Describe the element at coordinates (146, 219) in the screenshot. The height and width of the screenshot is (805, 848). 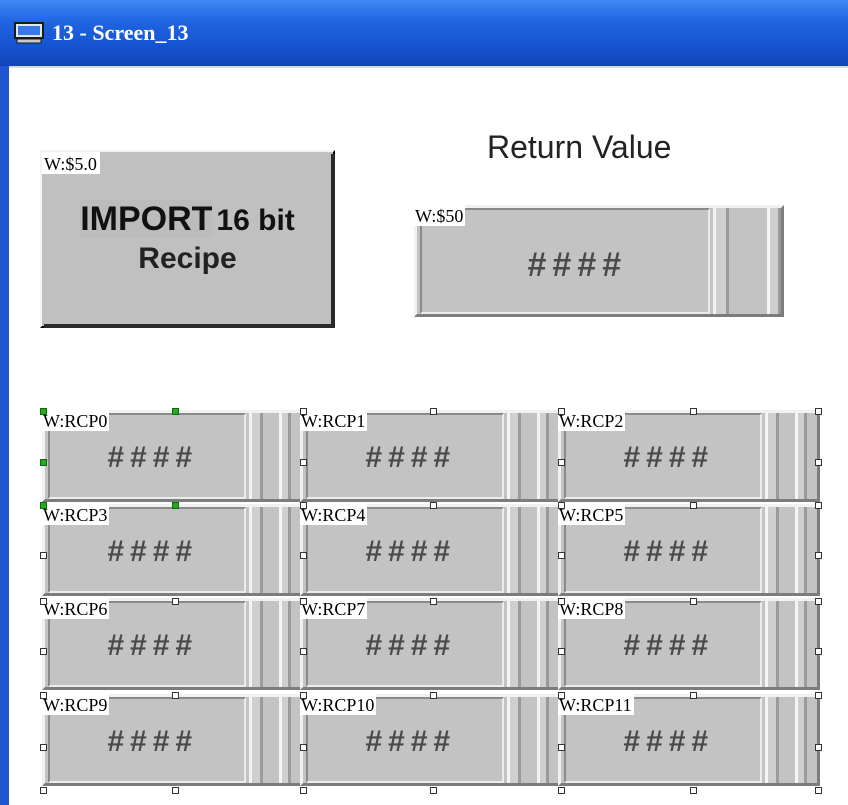
I see `import-button-word-import: IMPORT` at that location.